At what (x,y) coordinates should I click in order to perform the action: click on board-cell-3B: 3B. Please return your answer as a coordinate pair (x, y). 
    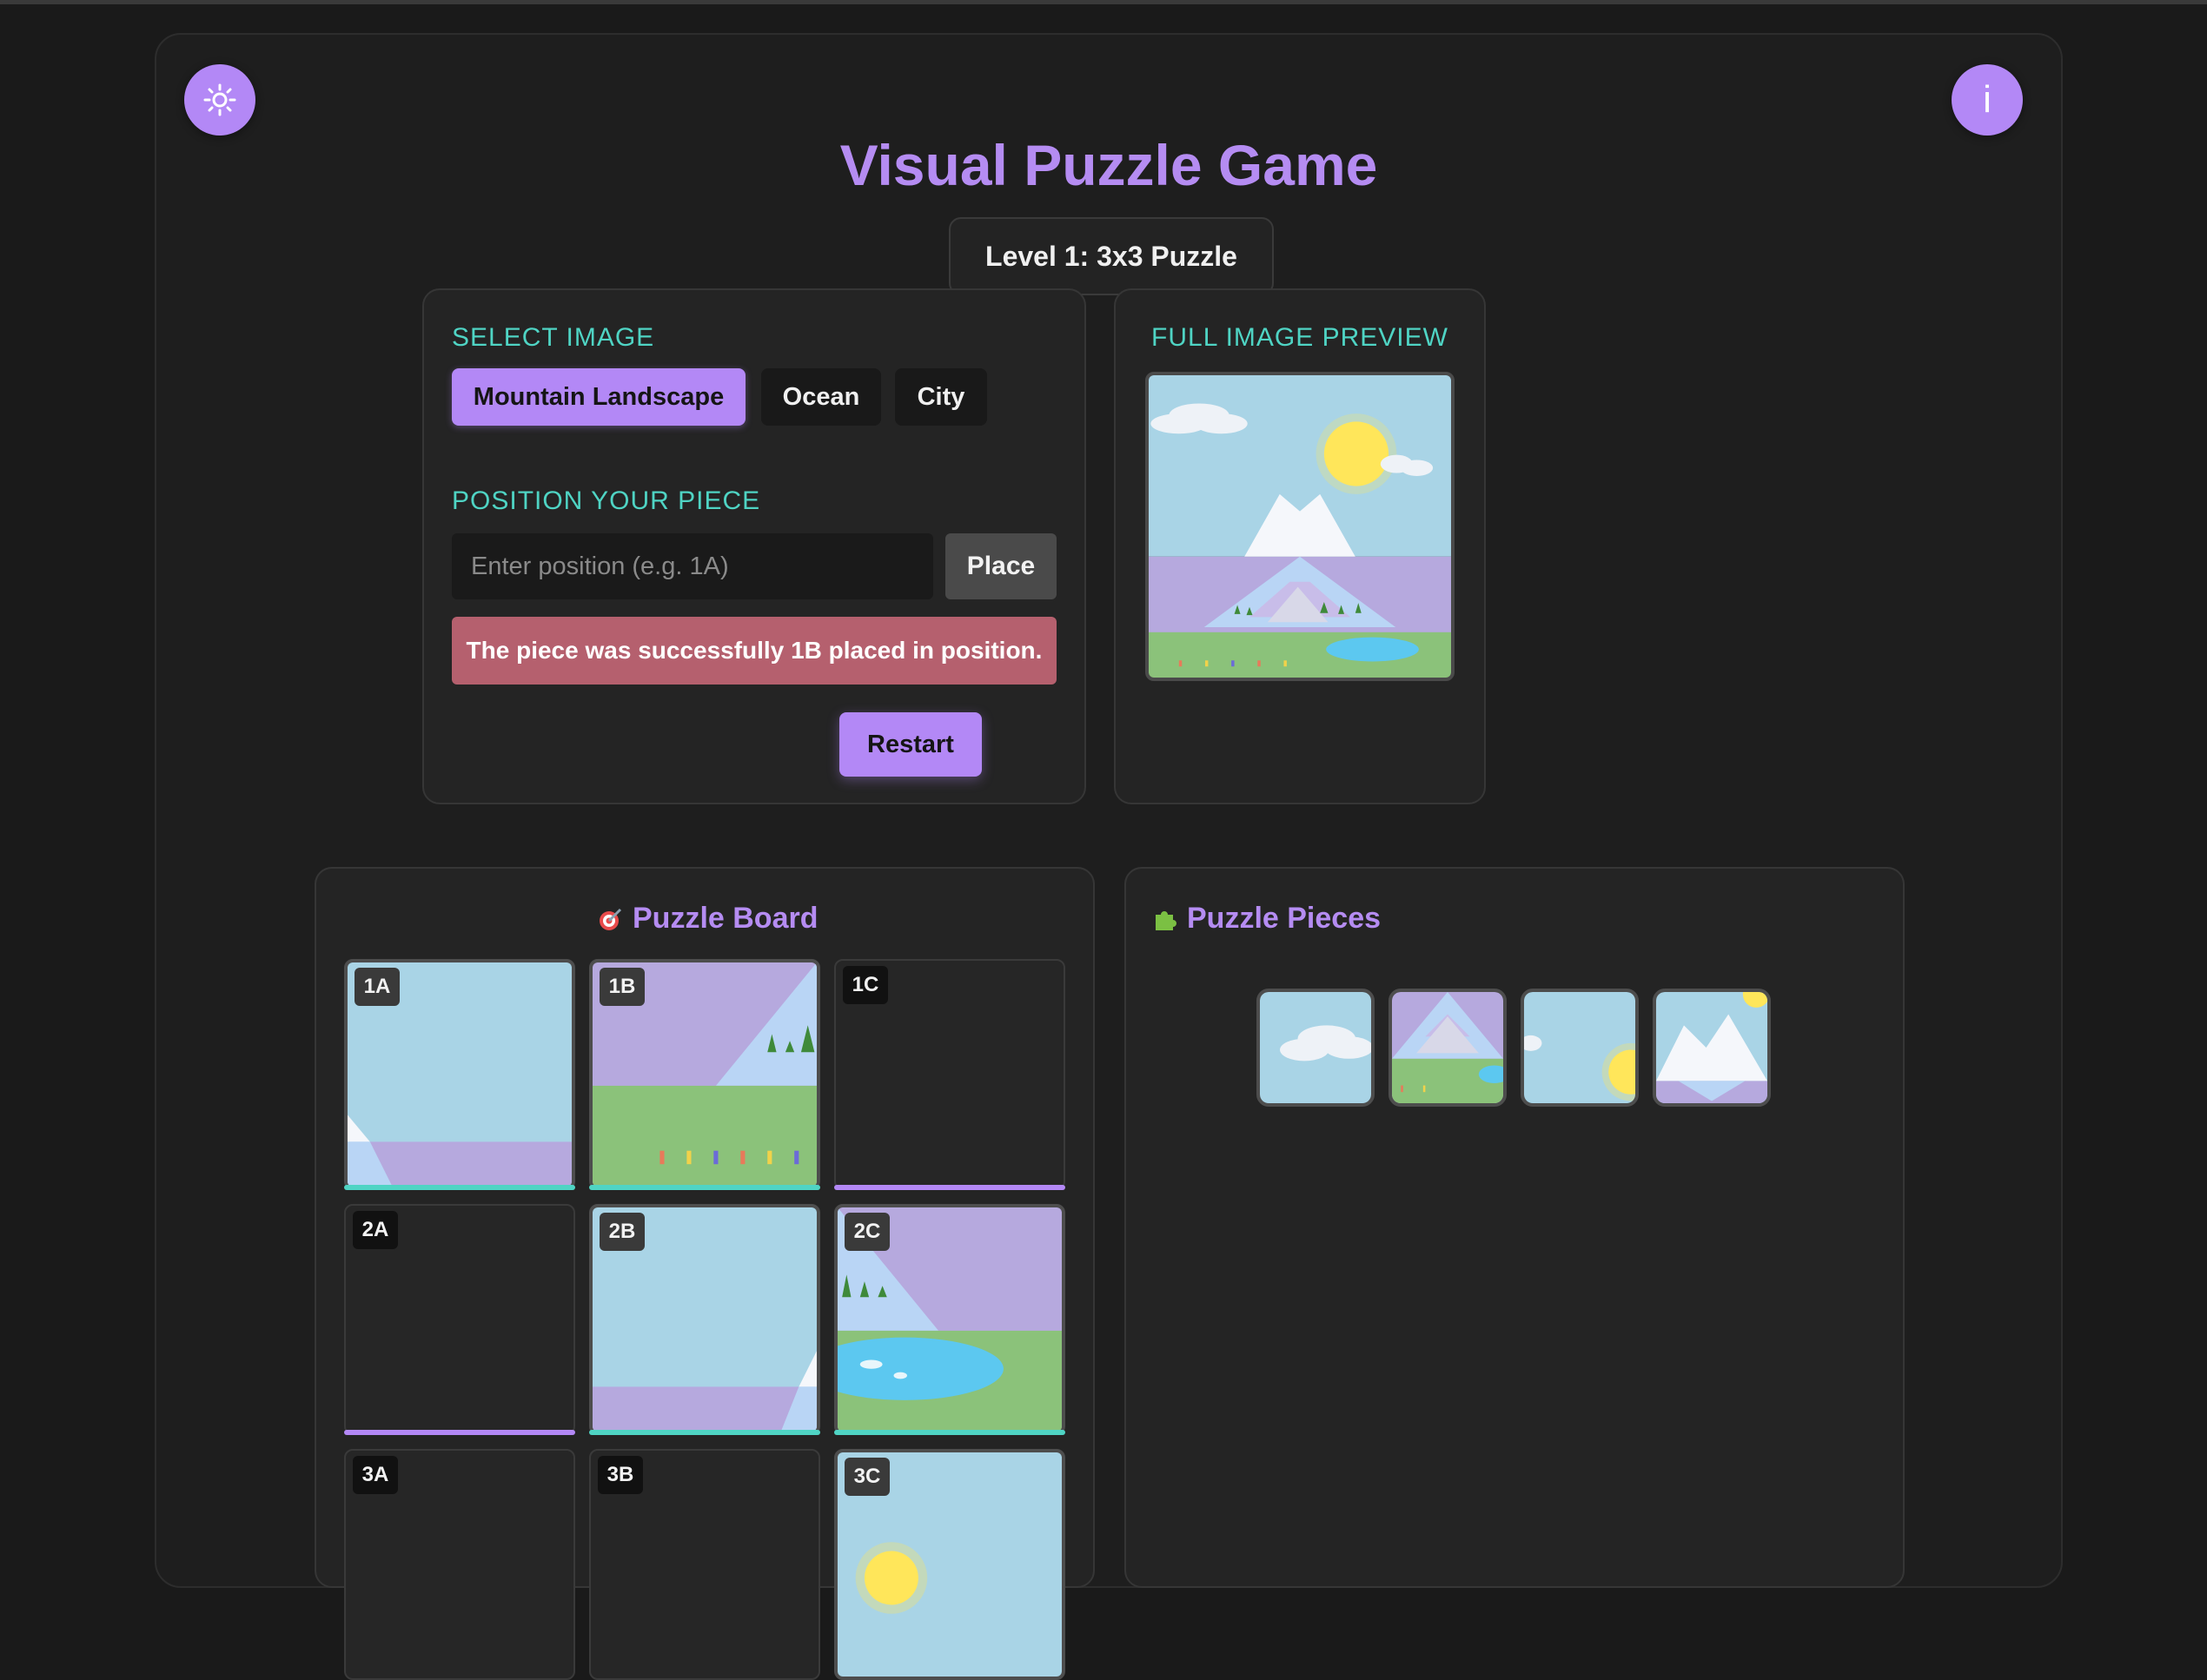
    Looking at the image, I should click on (705, 1564).